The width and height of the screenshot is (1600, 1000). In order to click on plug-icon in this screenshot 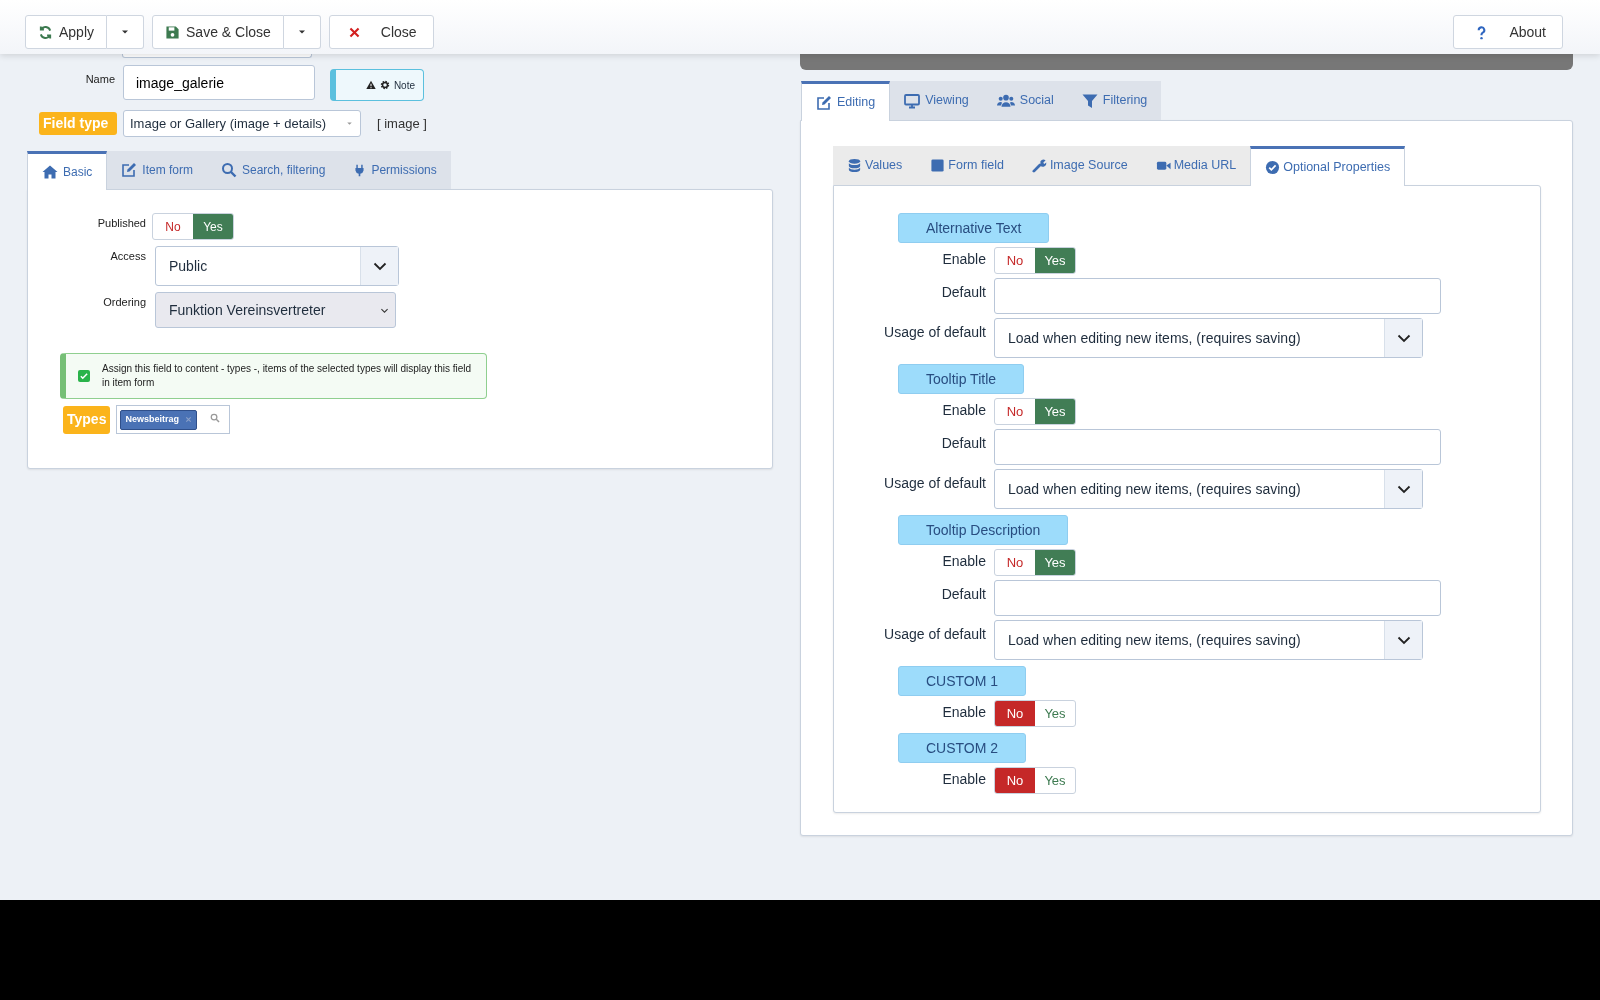, I will do `click(360, 170)`.